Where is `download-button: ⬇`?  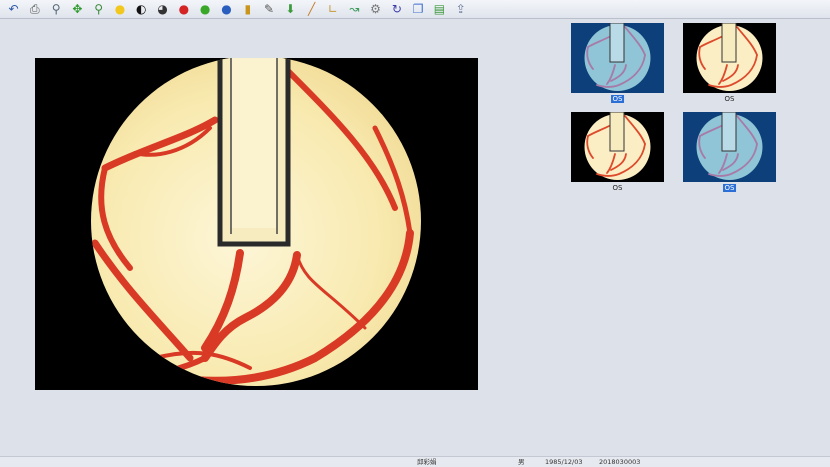
download-button: ⬇ is located at coordinates (290, 9).